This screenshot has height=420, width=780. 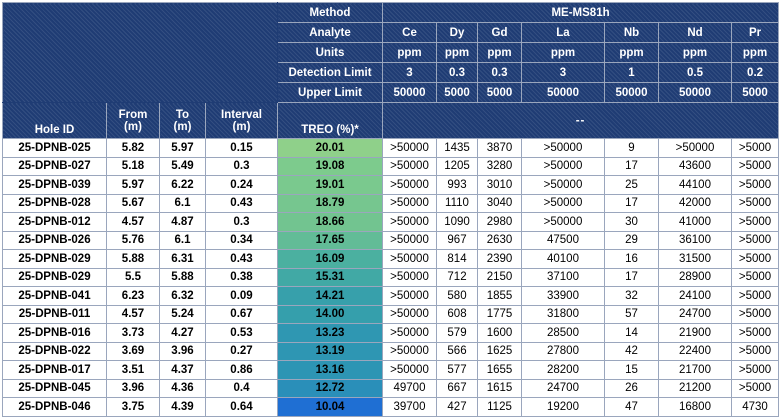 I want to click on nb-cell: 15, so click(x=631, y=370).